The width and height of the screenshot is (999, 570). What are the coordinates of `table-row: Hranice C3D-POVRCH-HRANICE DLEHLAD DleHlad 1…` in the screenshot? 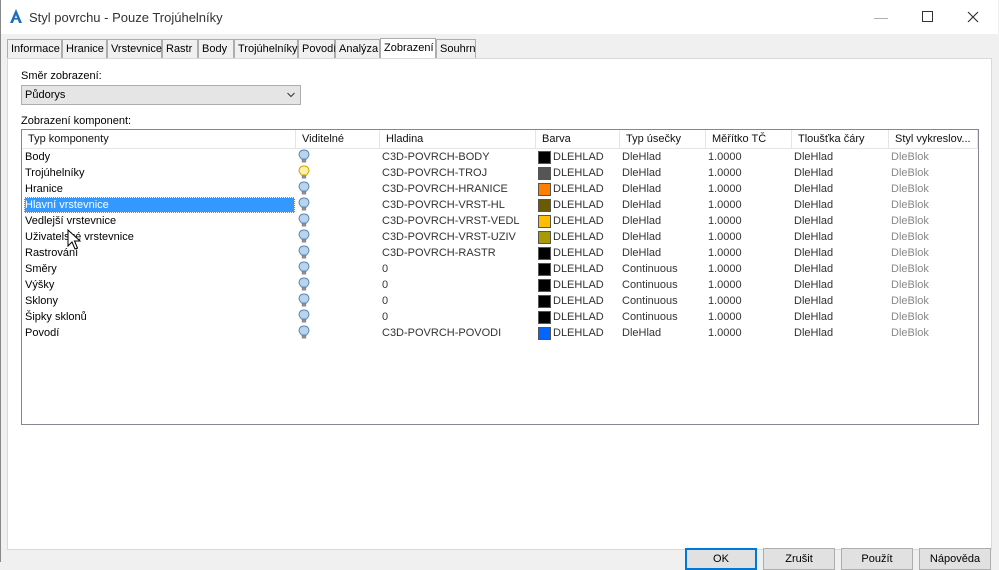 It's located at (500, 189).